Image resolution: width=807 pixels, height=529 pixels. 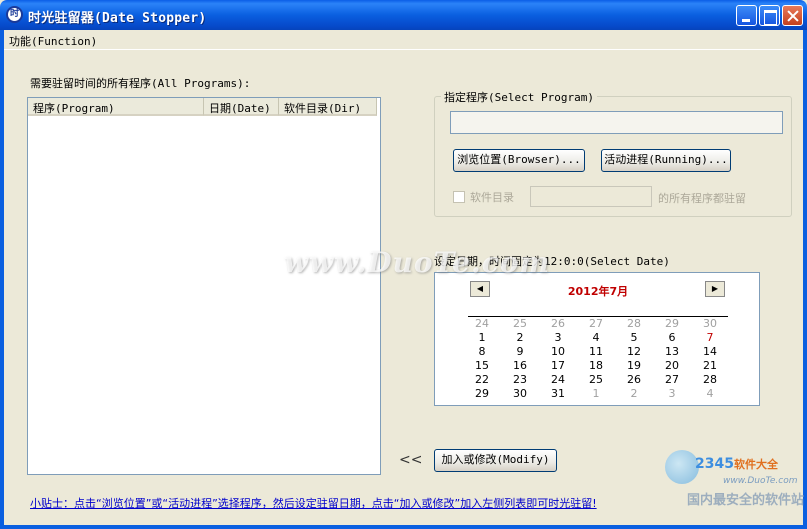 What do you see at coordinates (403, 15) in the screenshot?
I see `title-bar: 时 时光驻留器(Date Stopper)` at bounding box center [403, 15].